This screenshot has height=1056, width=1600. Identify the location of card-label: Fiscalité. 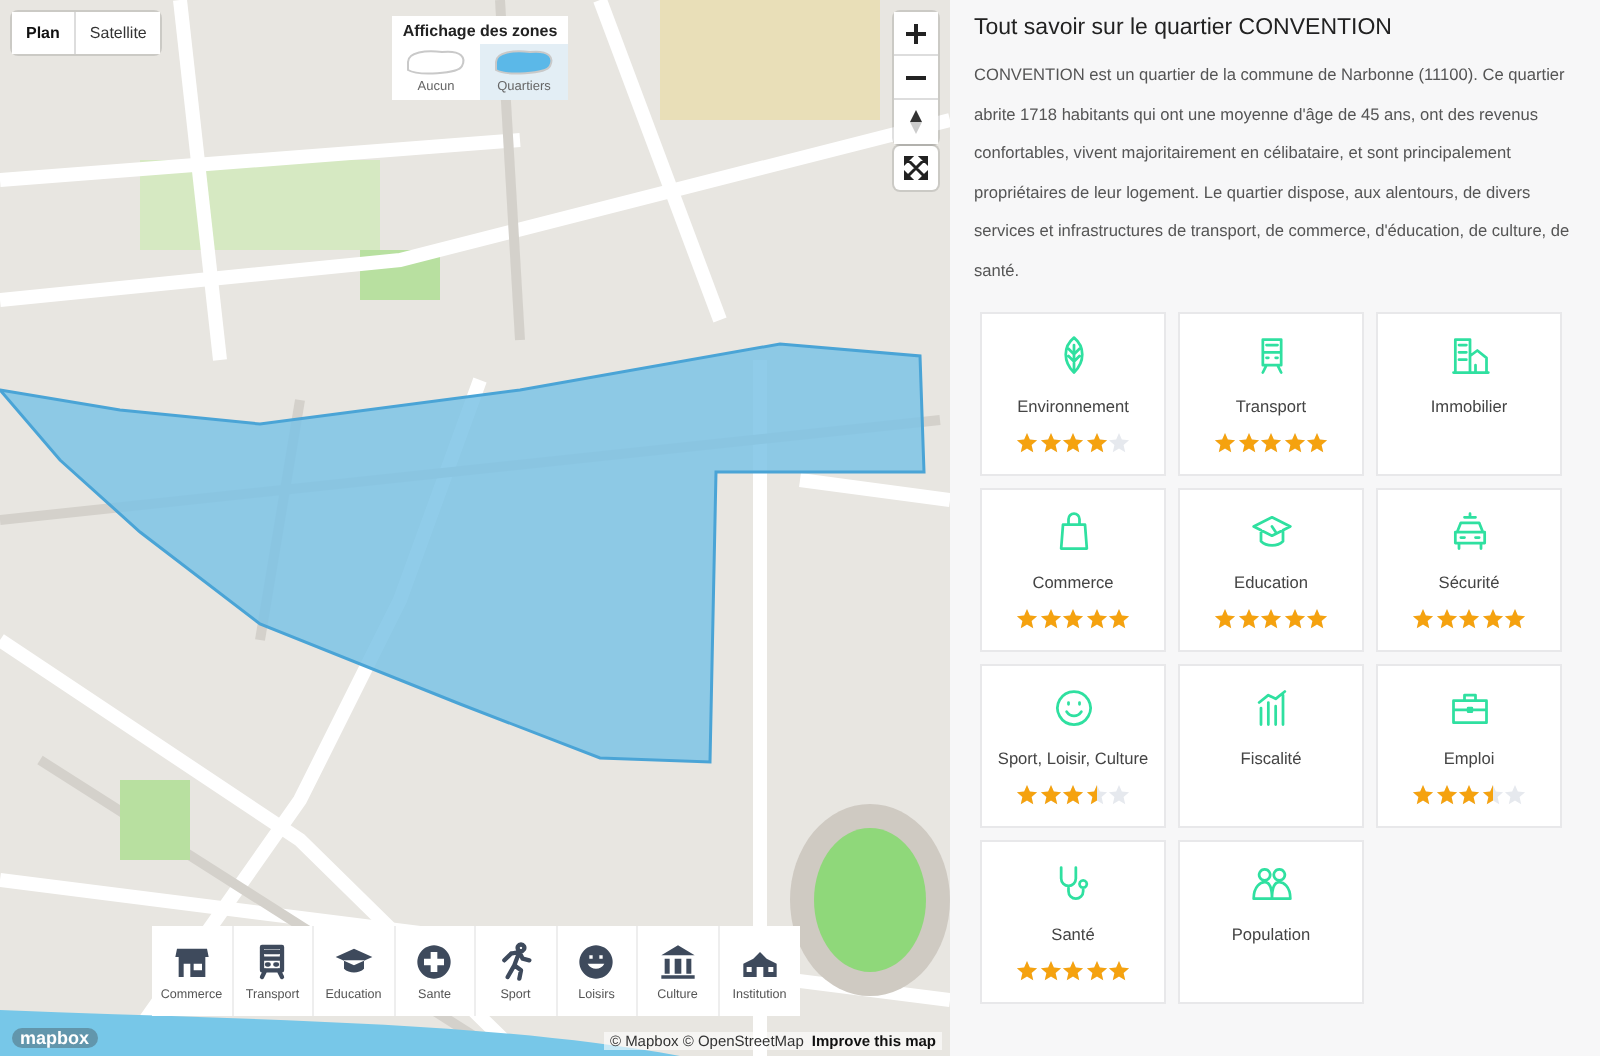
(1271, 757).